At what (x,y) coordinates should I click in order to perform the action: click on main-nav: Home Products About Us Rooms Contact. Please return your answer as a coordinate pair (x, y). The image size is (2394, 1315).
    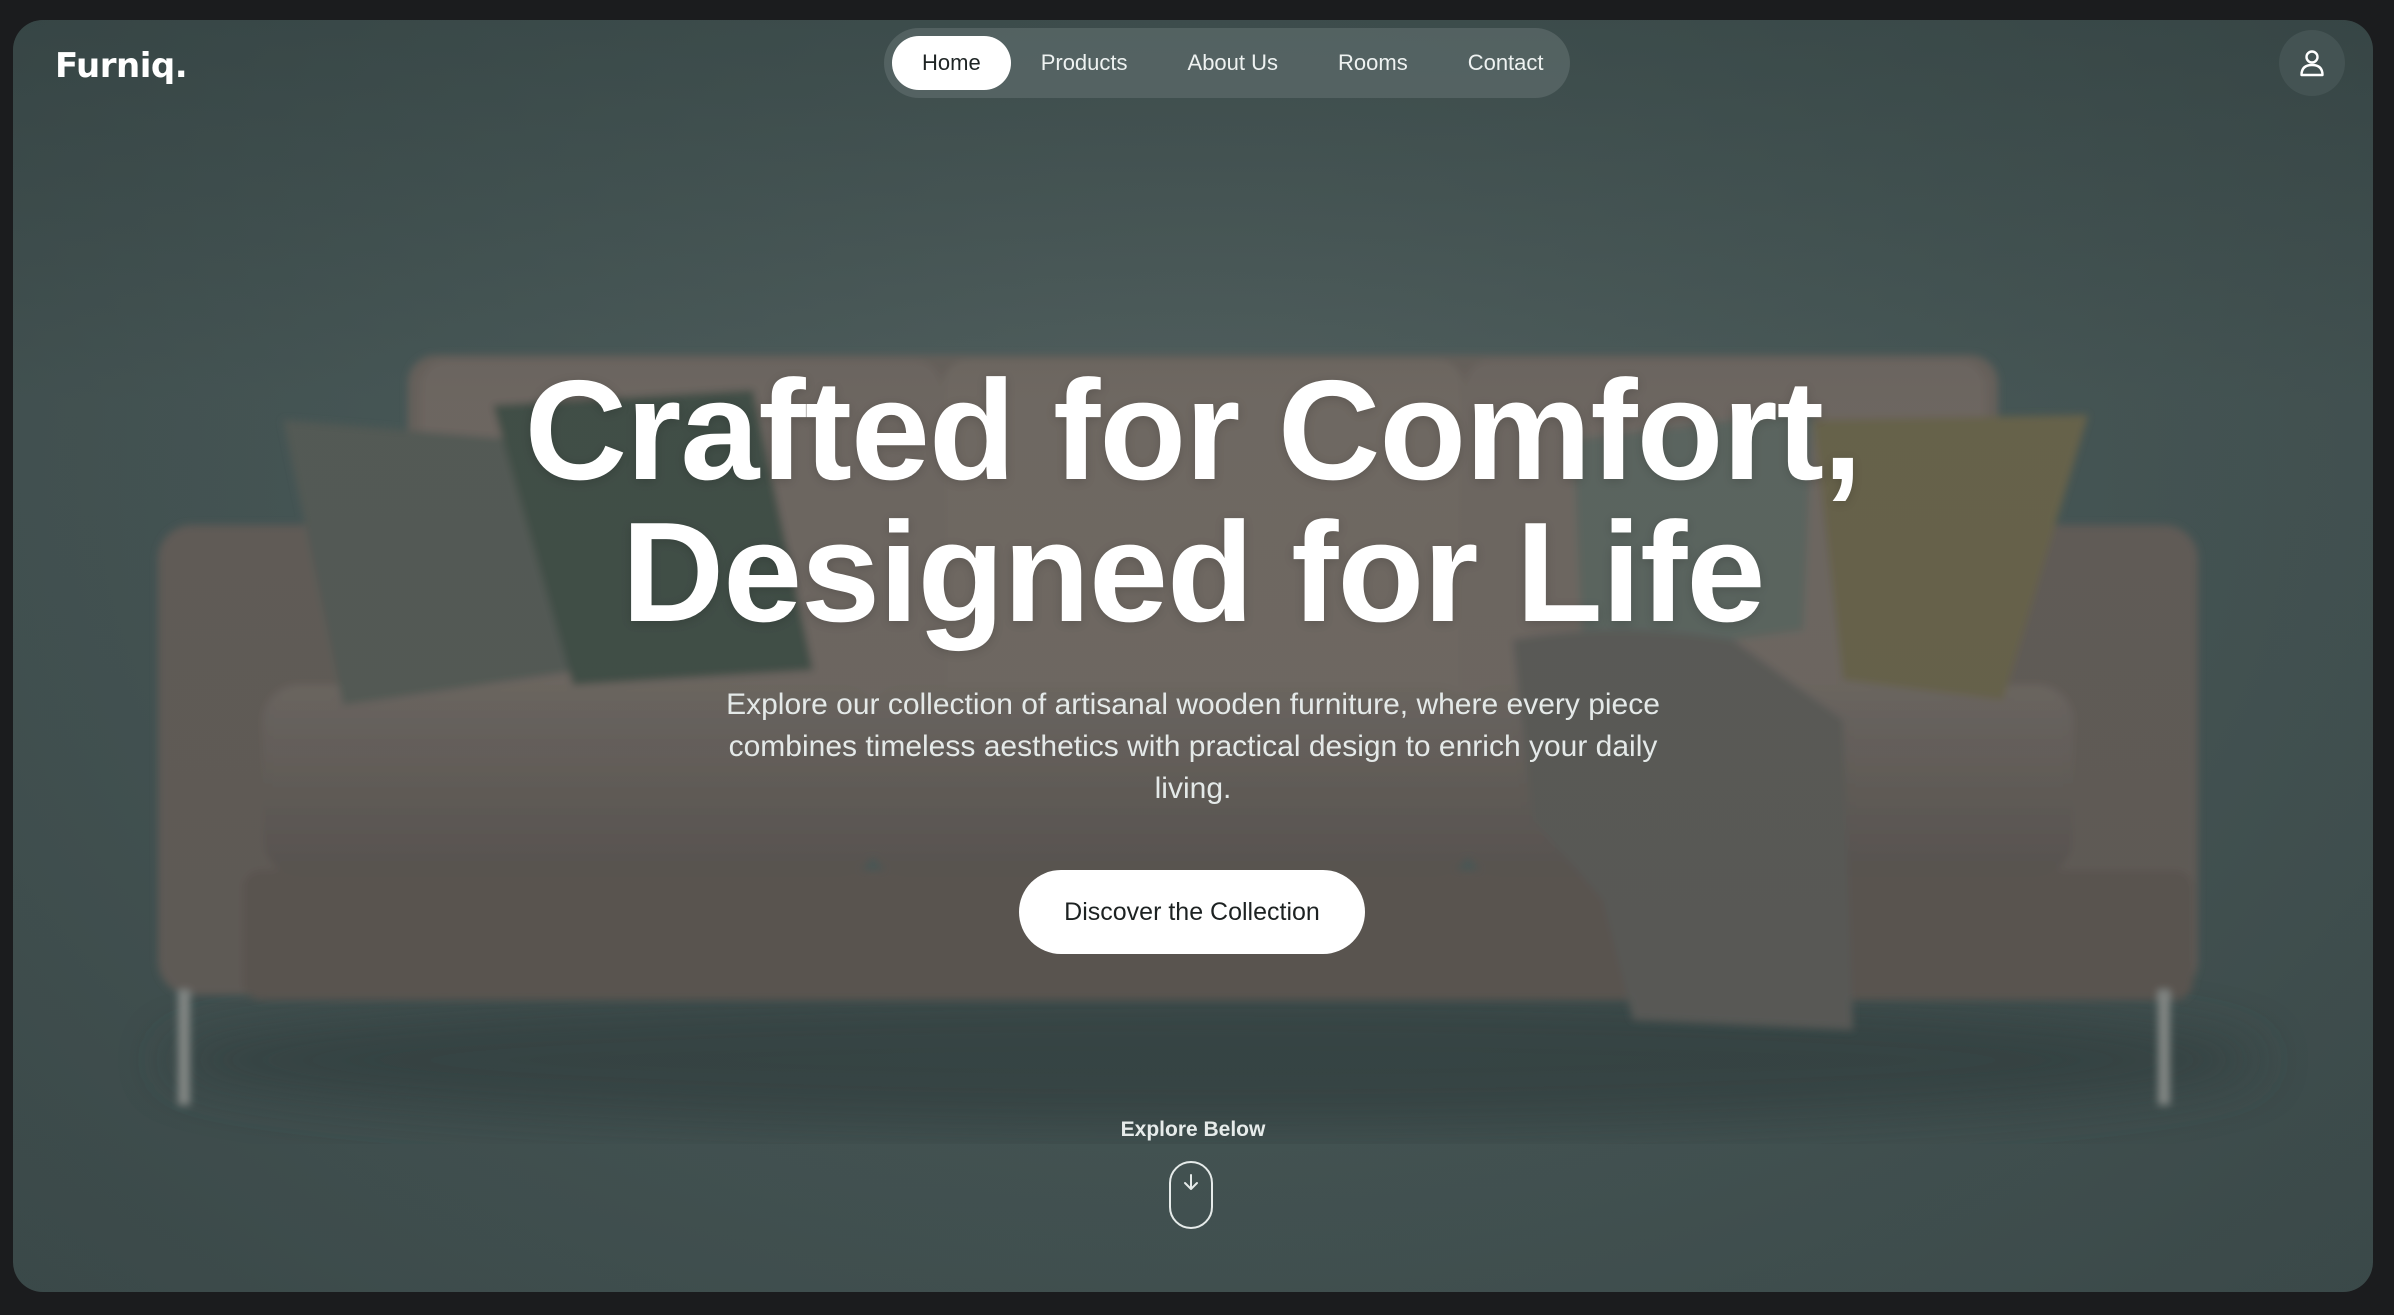
    Looking at the image, I should click on (1227, 63).